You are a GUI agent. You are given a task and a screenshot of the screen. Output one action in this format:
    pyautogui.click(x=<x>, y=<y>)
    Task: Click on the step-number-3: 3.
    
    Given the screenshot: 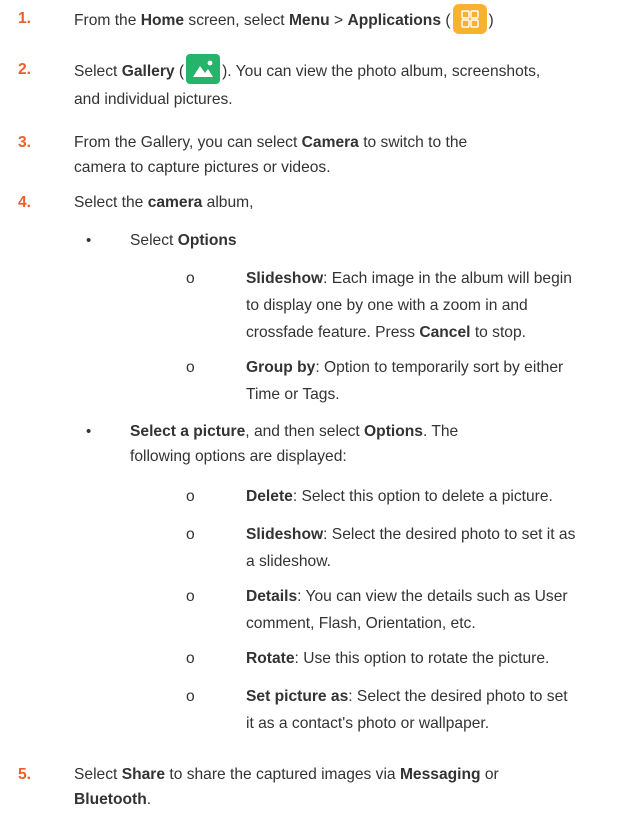 What is the action you would take?
    pyautogui.click(x=25, y=142)
    